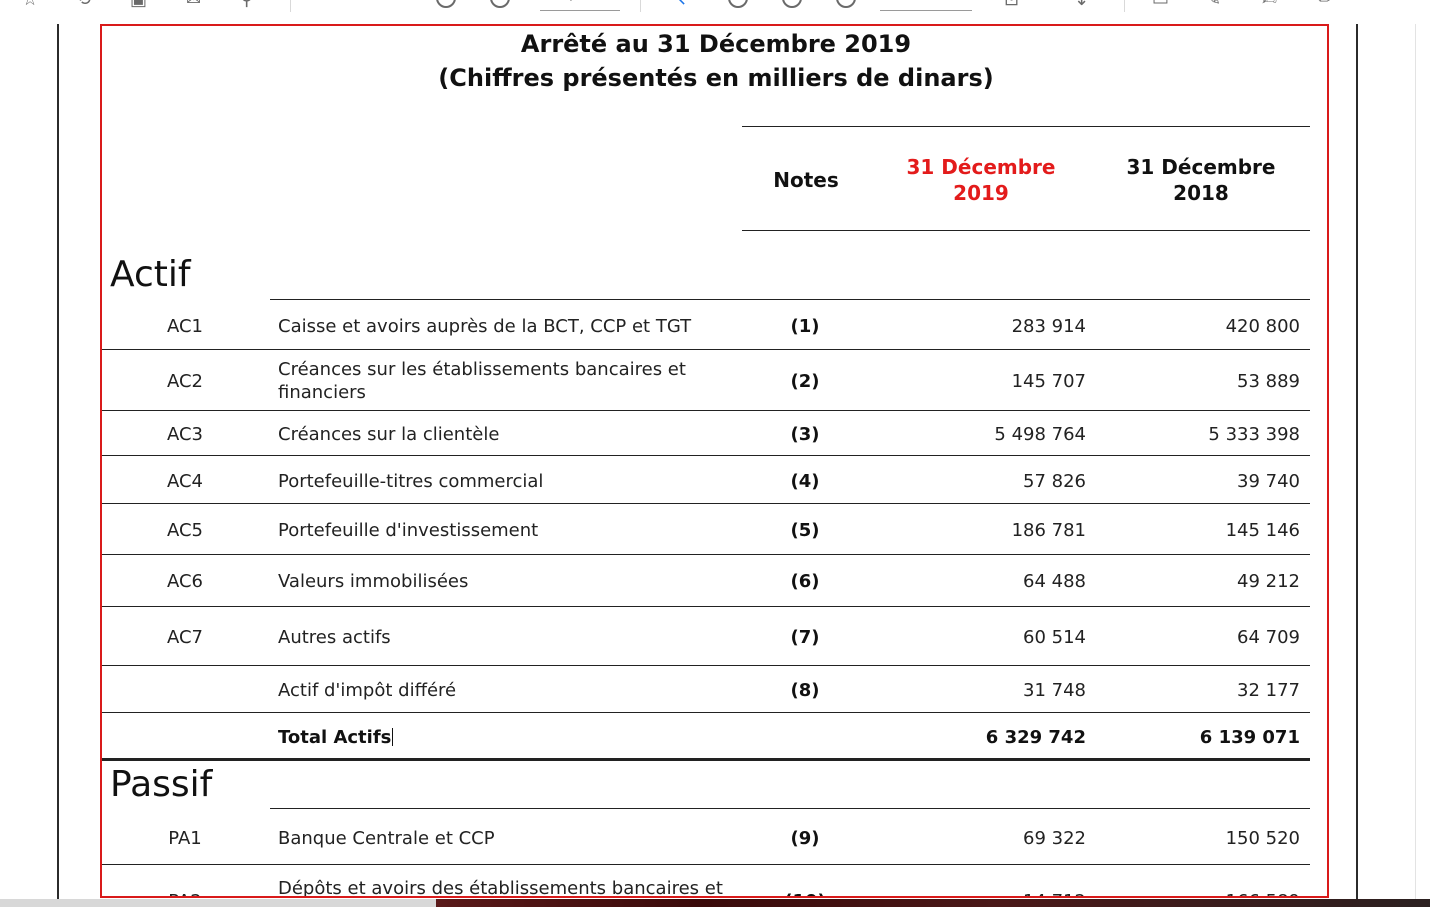 This screenshot has height=923, width=1430. I want to click on row-value-2019: 57 826, so click(1054, 481).